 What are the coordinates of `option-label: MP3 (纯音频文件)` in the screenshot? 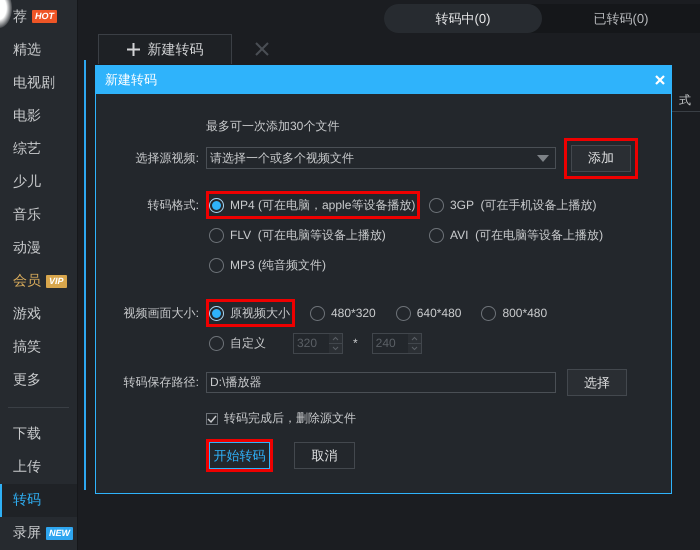 It's located at (278, 265).